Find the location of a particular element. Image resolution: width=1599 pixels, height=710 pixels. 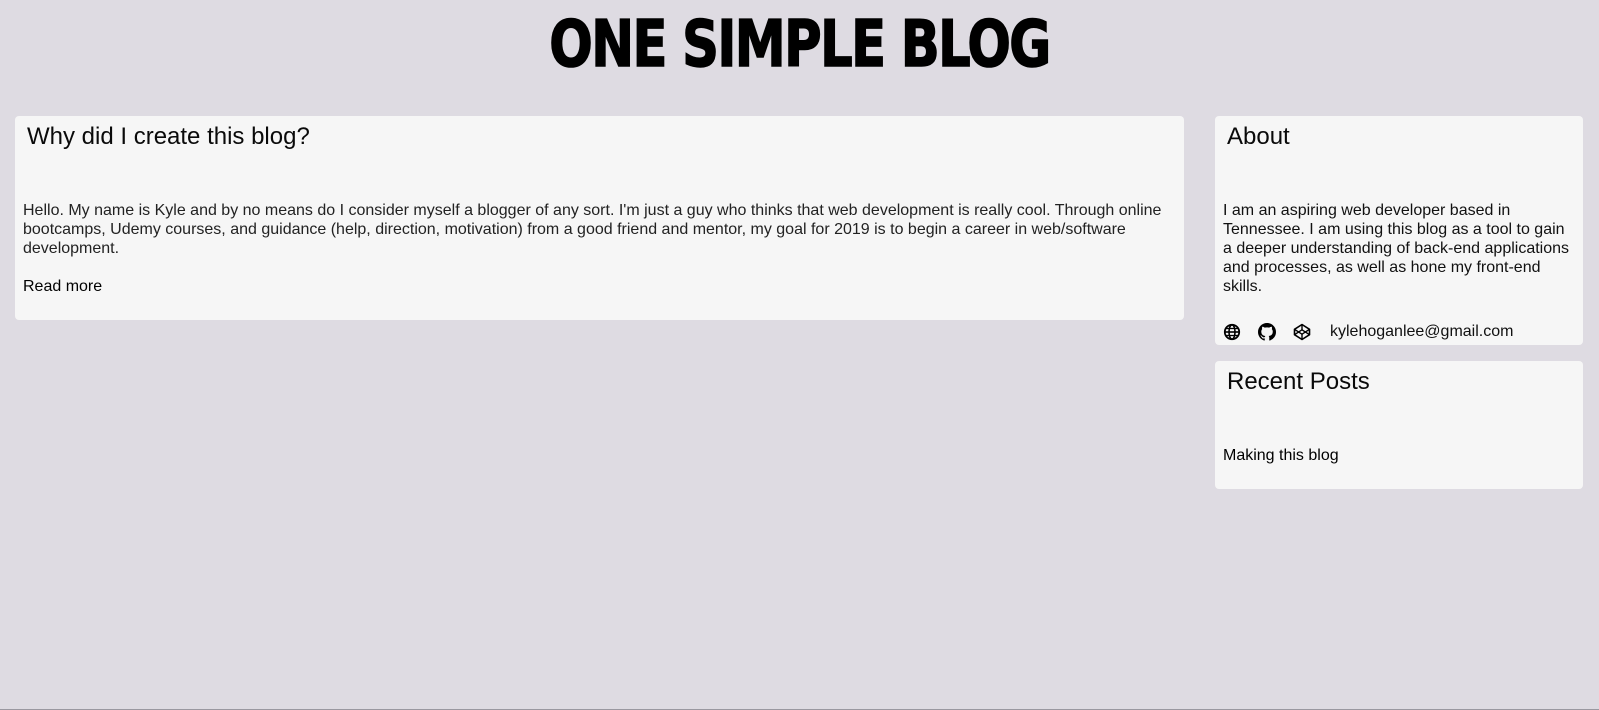

read-more-link: Read more is located at coordinates (62, 287).